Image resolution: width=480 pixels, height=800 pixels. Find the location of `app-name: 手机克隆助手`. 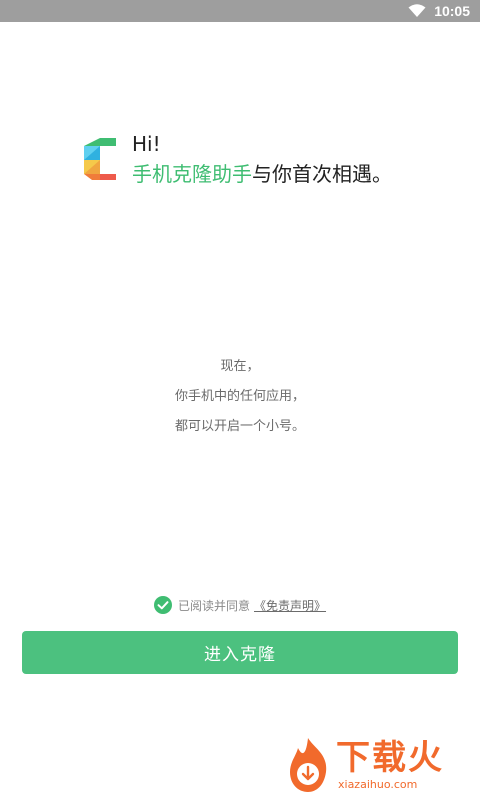

app-name: 手机克隆助手 is located at coordinates (192, 174).